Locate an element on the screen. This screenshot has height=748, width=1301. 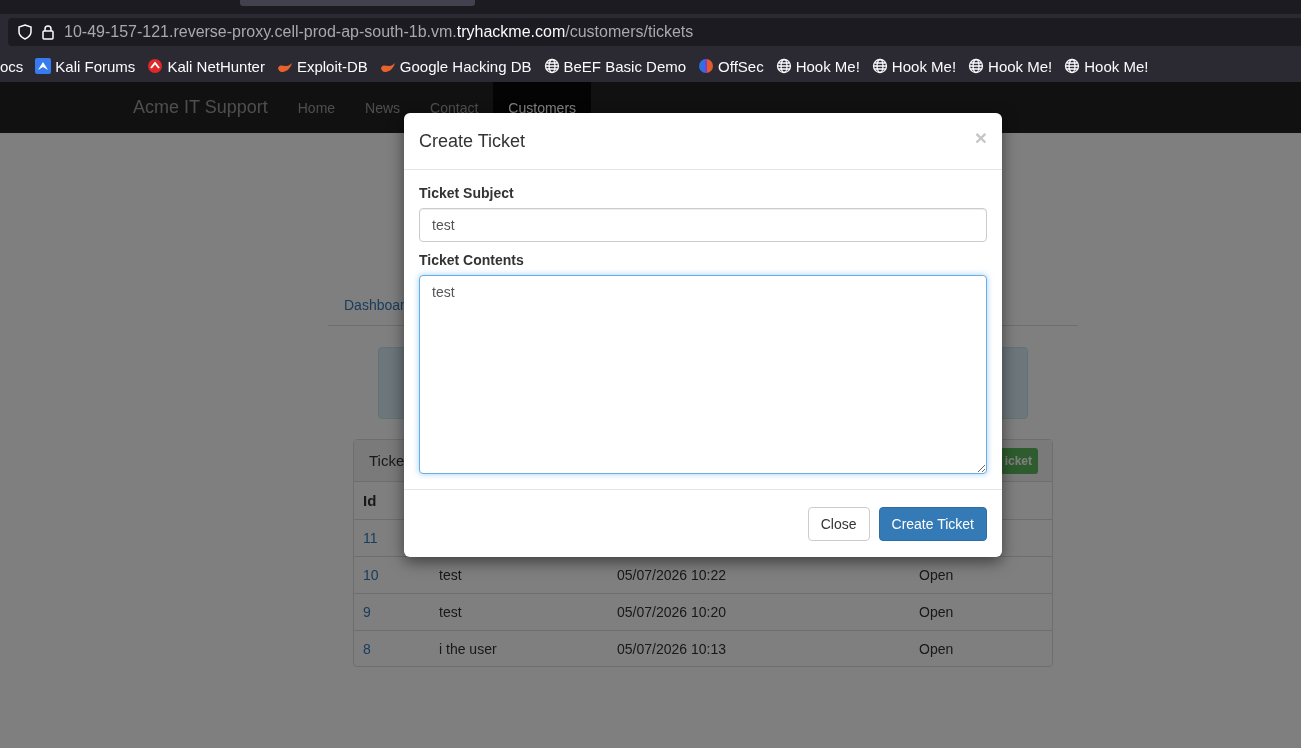
date-cell-text: 05/07/2026 10:20 is located at coordinates (672, 612).